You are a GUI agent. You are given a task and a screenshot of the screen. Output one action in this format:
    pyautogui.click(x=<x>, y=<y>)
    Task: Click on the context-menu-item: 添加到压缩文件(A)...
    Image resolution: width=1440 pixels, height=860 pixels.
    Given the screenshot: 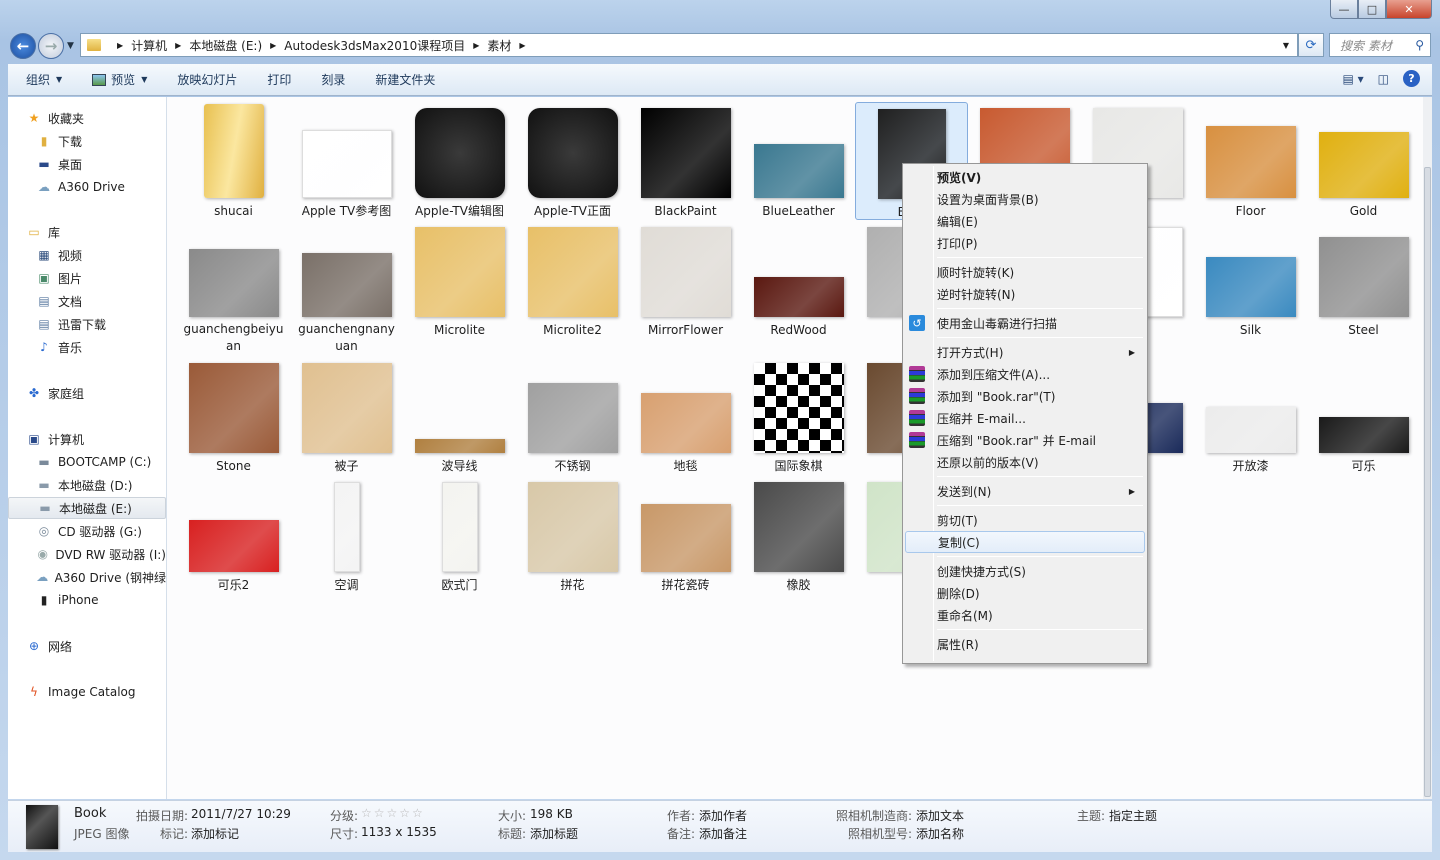 What is the action you would take?
    pyautogui.click(x=1025, y=374)
    